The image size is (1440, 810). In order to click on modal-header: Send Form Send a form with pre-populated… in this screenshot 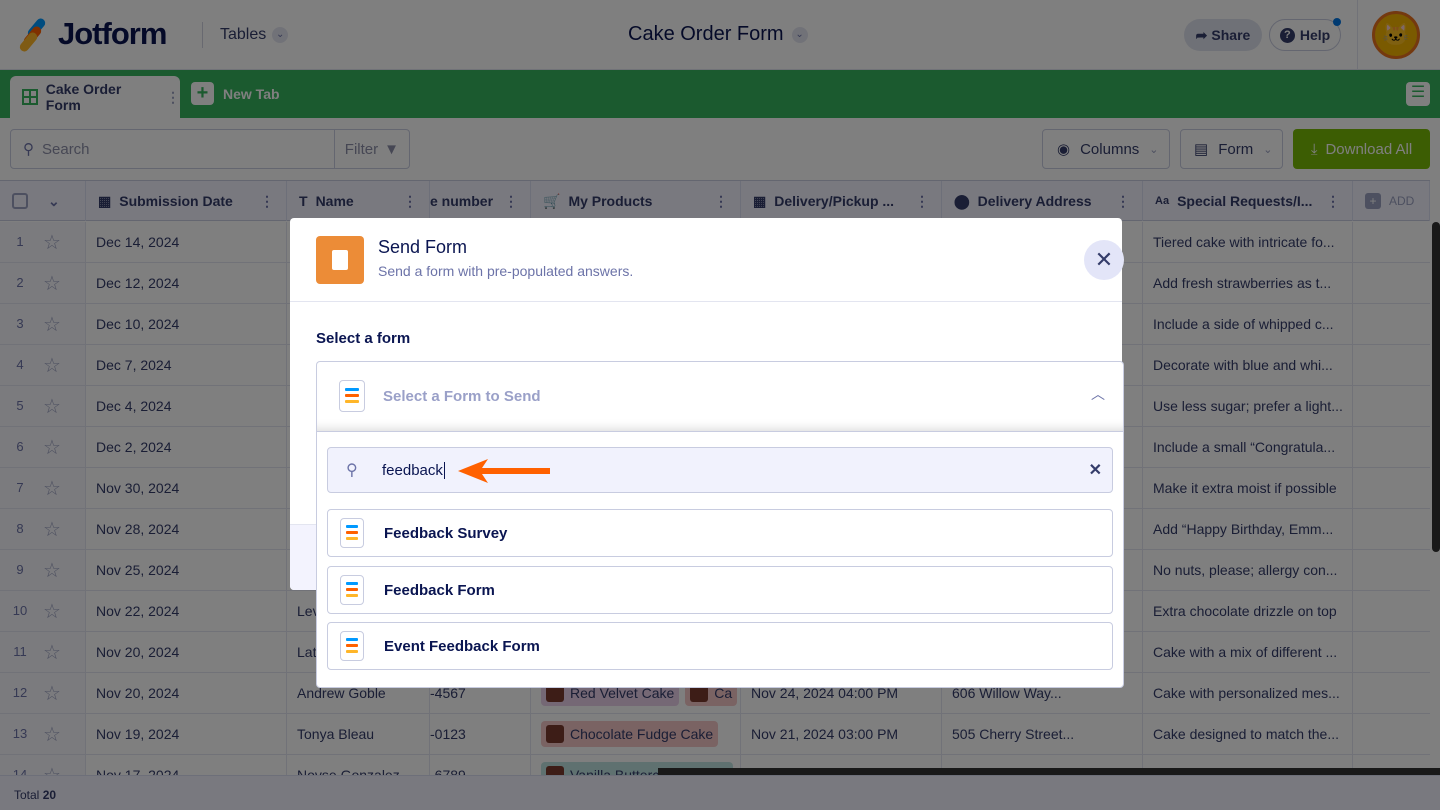, I will do `click(707, 260)`.